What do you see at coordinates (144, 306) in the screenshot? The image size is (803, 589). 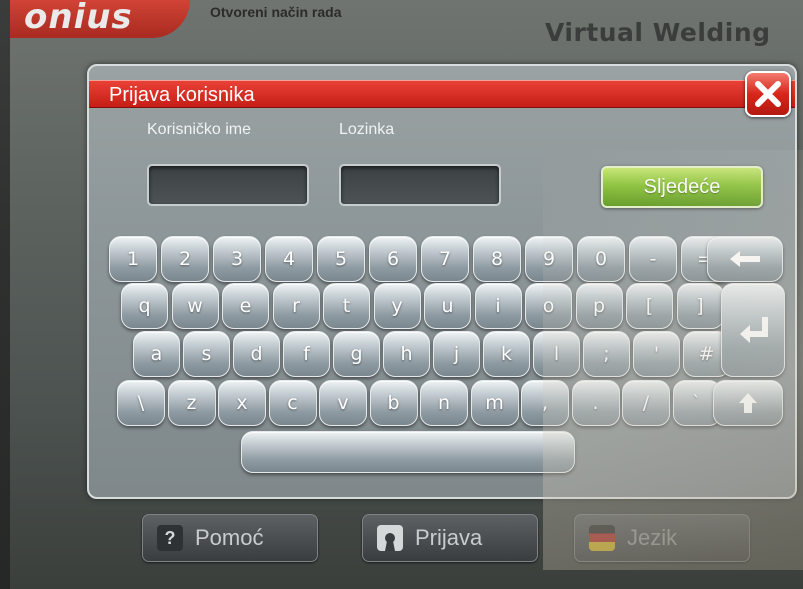 I see `key-2-1: q` at bounding box center [144, 306].